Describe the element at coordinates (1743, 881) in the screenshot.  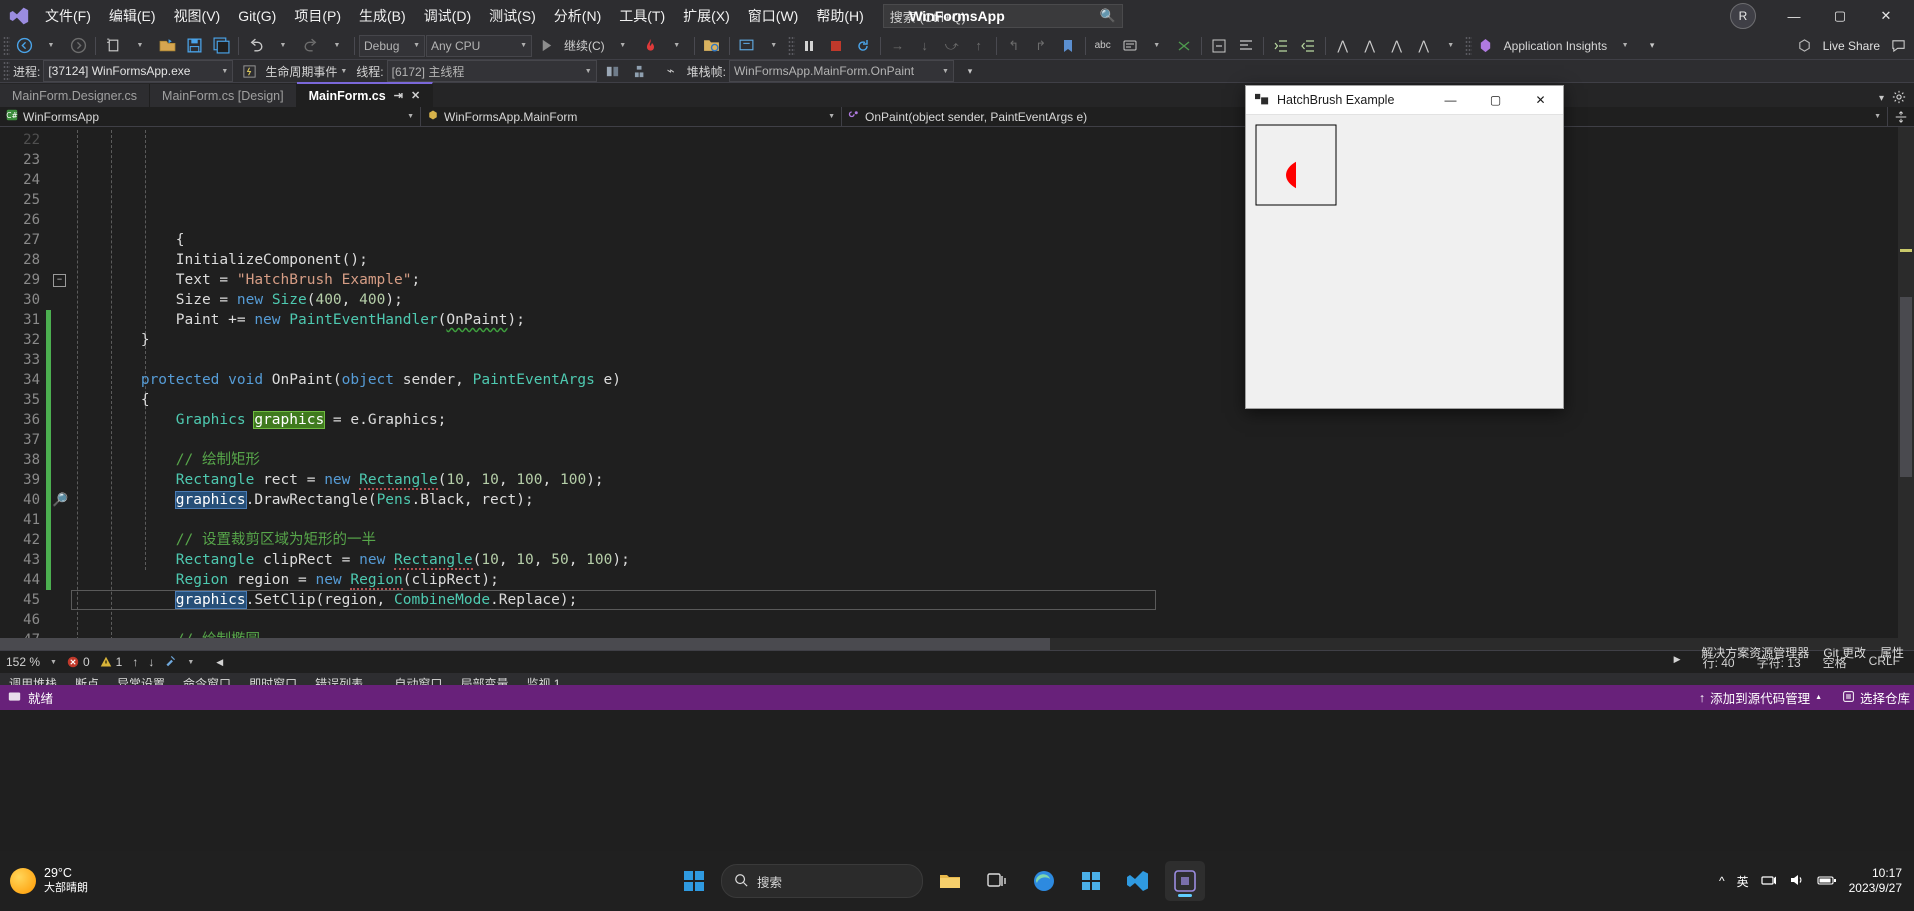
I see `ime-indicator: 英` at that location.